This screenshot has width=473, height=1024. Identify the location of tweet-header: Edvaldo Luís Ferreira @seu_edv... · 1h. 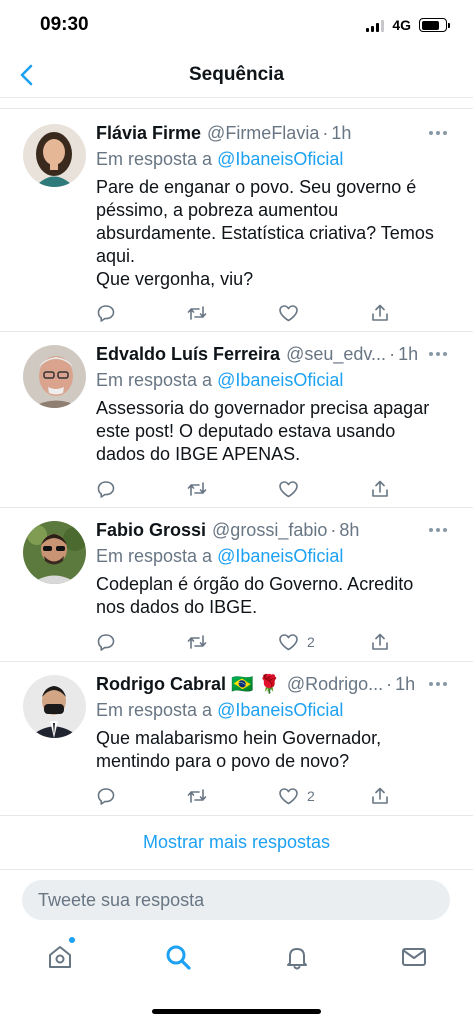
(274, 354).